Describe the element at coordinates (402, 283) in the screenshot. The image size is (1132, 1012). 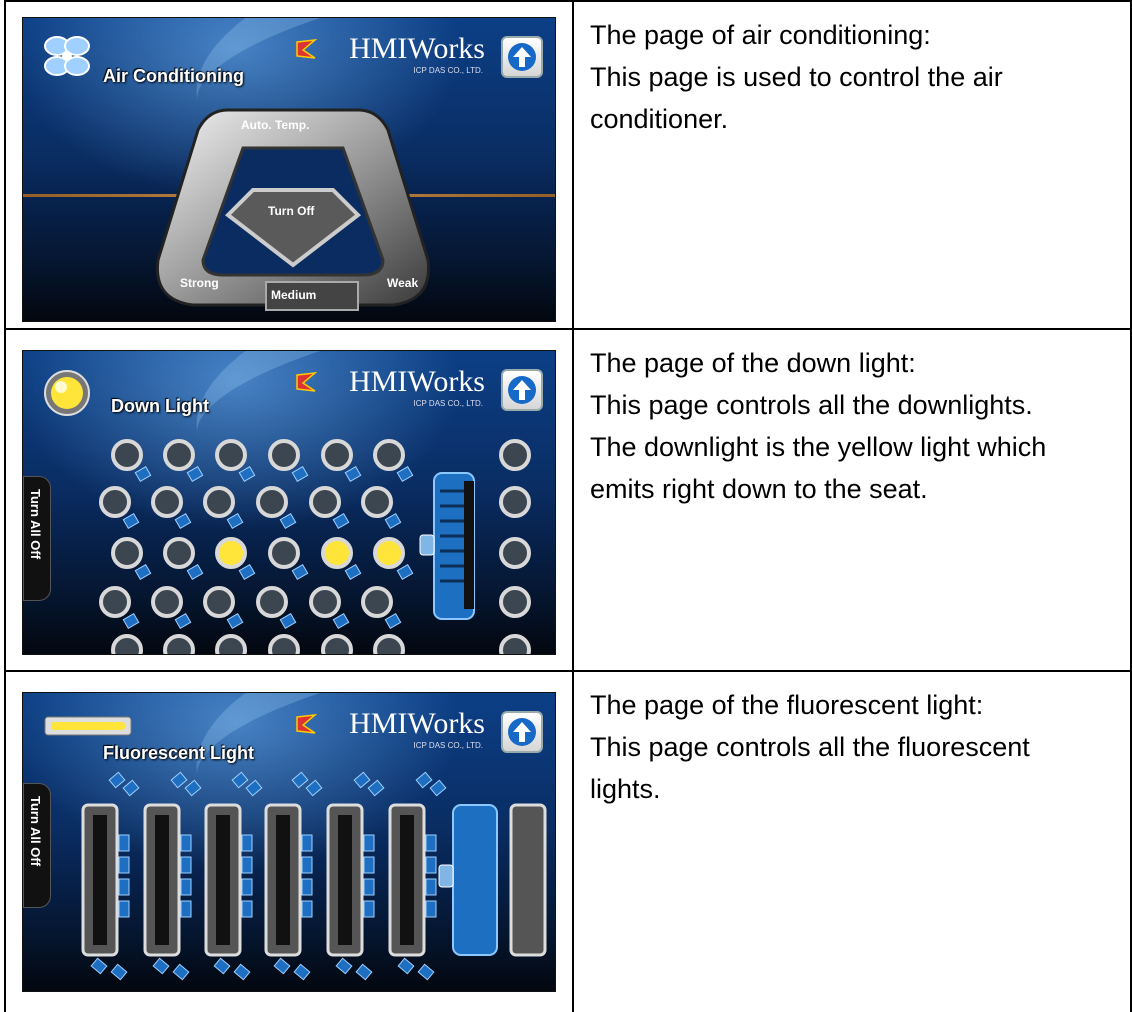
I see `weak-button: Weak` at that location.